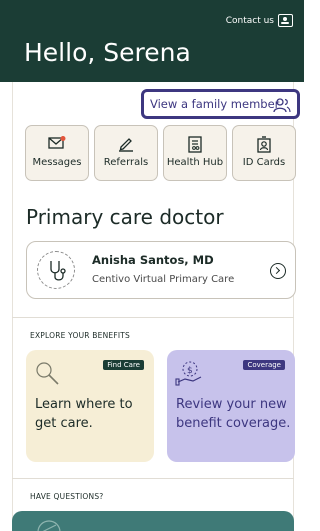 Image resolution: width=320 pixels, height=531 pixels. What do you see at coordinates (67, 496) in the screenshot?
I see `have-questions-label: HAVE QUESTIONS?` at bounding box center [67, 496].